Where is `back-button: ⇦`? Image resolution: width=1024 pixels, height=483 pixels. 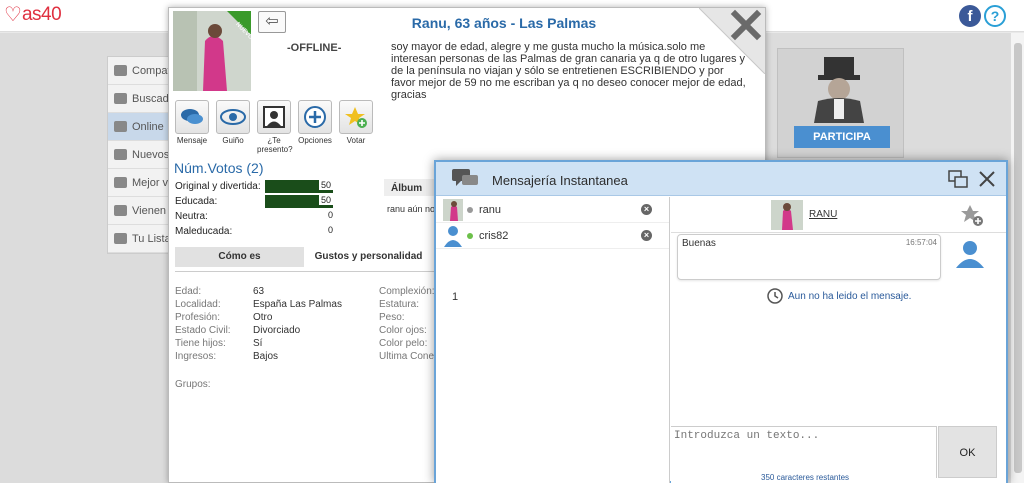
back-button: ⇦ is located at coordinates (272, 22).